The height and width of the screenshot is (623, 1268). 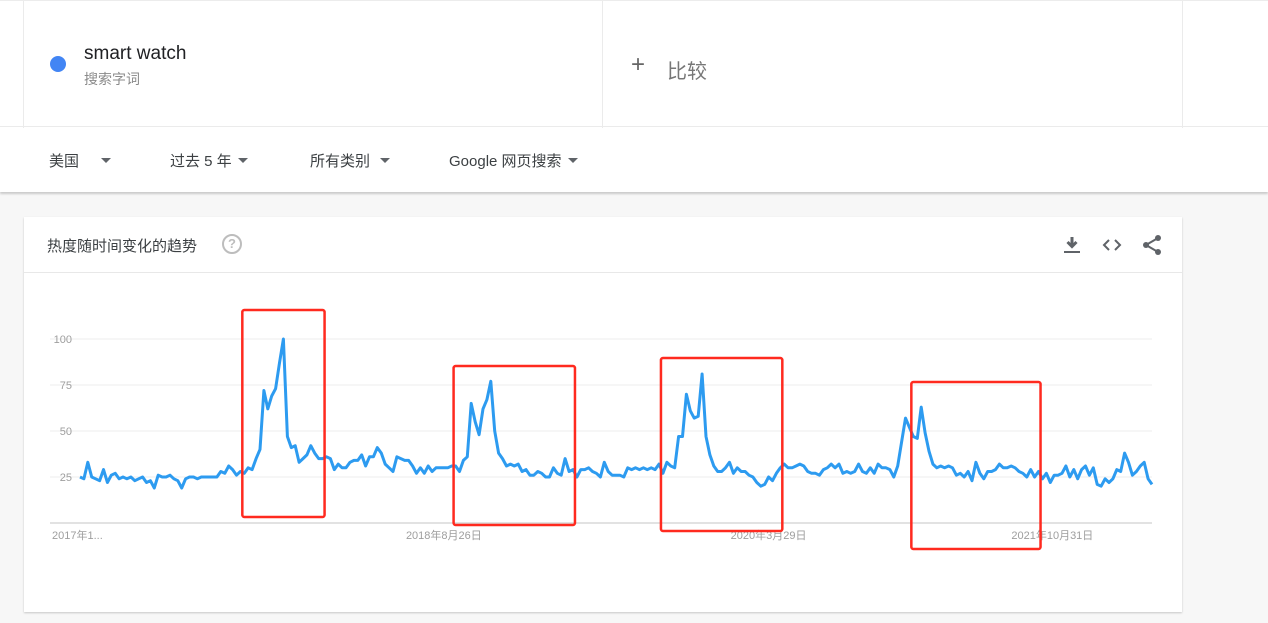 What do you see at coordinates (505, 161) in the screenshot?
I see `search-type-filter-label: Google 网页搜索` at bounding box center [505, 161].